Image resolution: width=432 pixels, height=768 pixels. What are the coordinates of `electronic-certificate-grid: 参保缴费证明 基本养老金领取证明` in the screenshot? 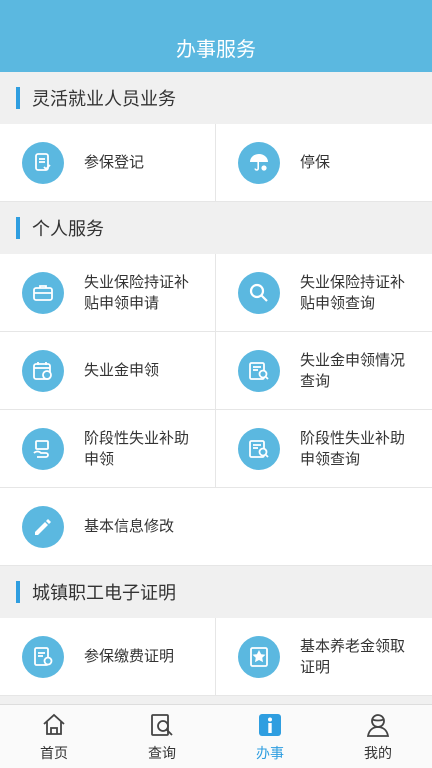 It's located at (216, 657).